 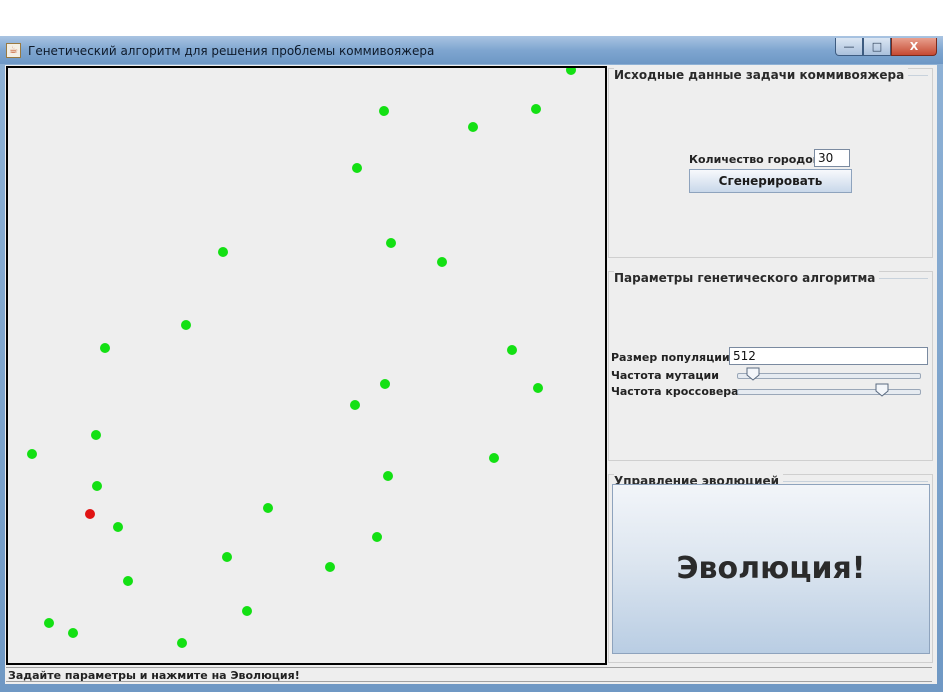 I want to click on crossover-label: Частота кроссовера, so click(x=675, y=391).